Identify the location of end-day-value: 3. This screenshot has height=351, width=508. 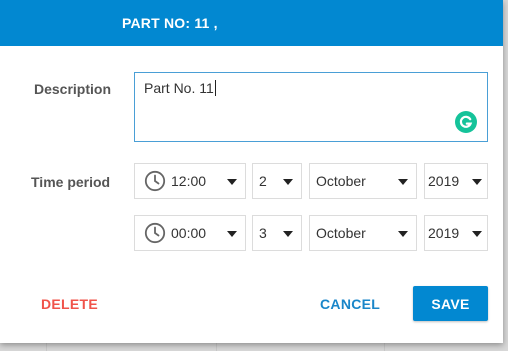
(263, 233).